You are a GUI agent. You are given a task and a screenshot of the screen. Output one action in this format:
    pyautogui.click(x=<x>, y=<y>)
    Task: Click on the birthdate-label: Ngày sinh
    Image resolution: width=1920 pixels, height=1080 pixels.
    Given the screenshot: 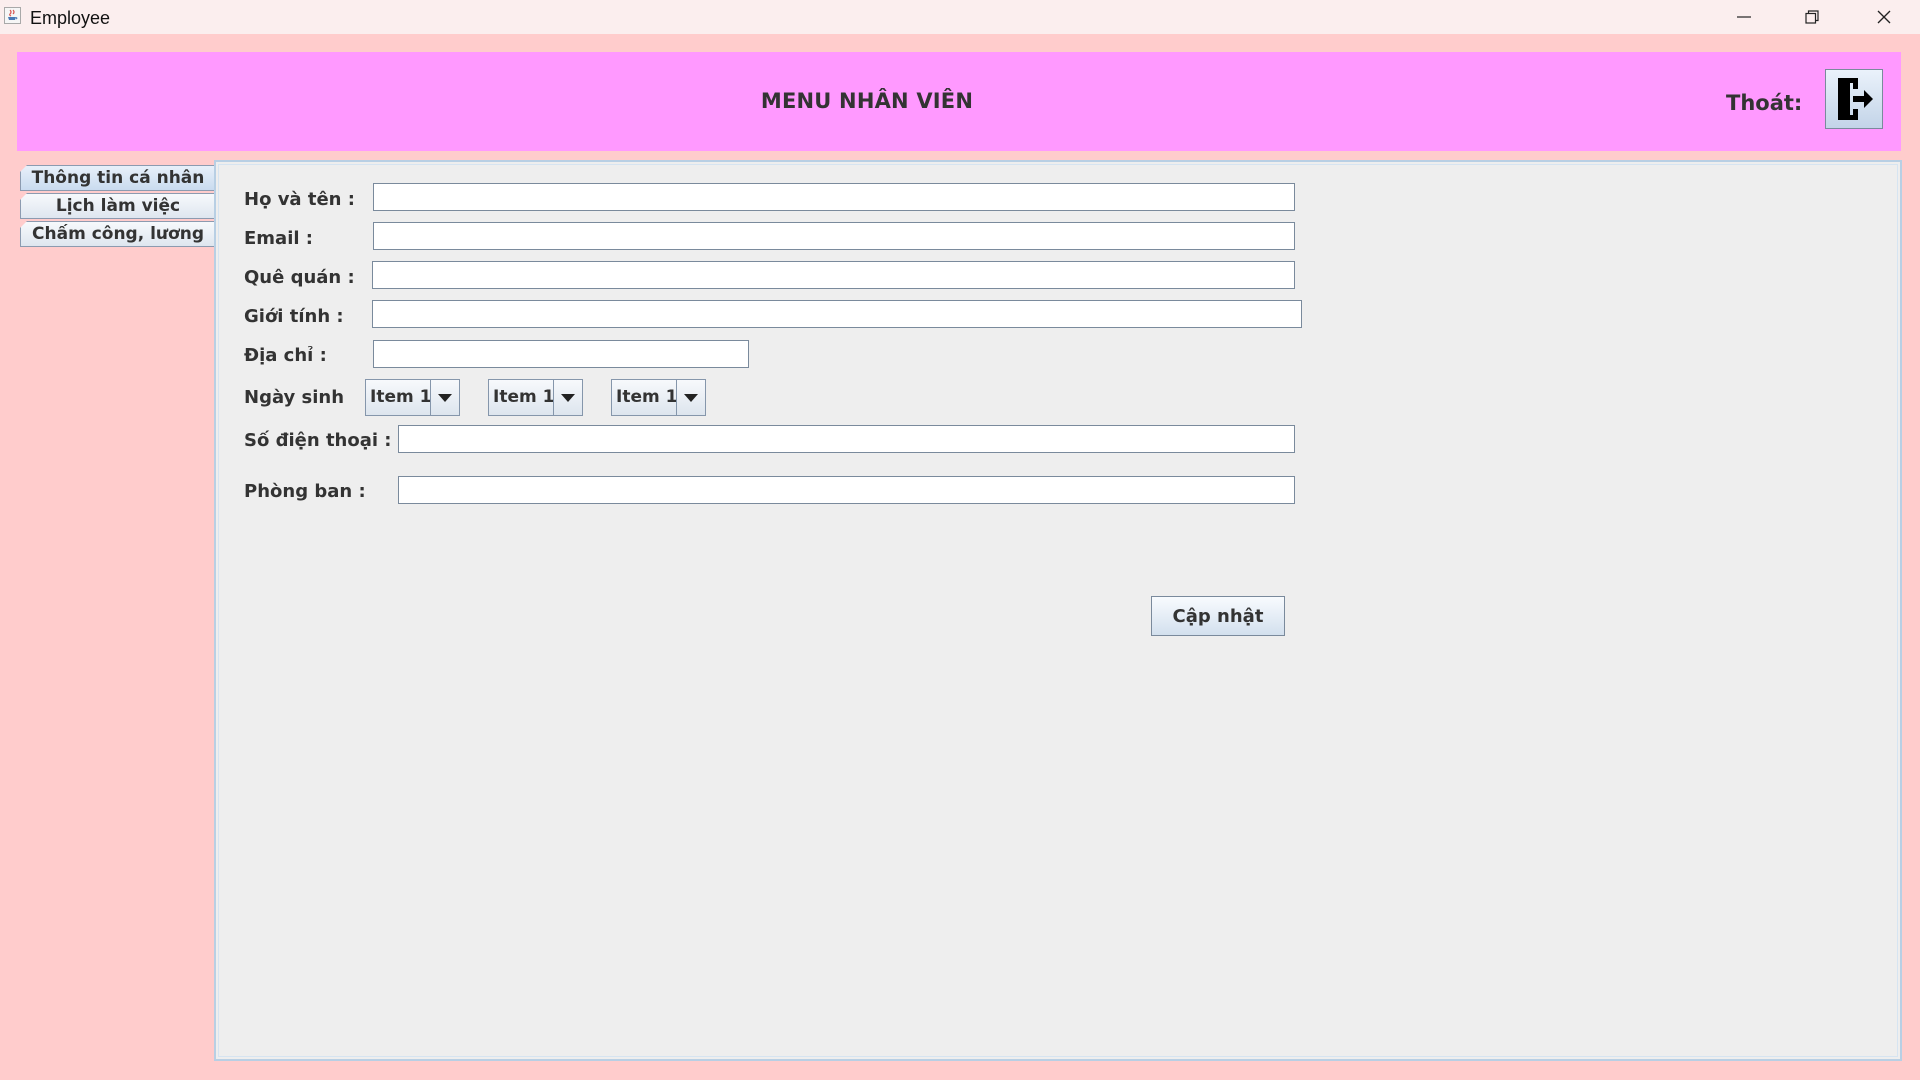 What is the action you would take?
    pyautogui.click(x=294, y=397)
    